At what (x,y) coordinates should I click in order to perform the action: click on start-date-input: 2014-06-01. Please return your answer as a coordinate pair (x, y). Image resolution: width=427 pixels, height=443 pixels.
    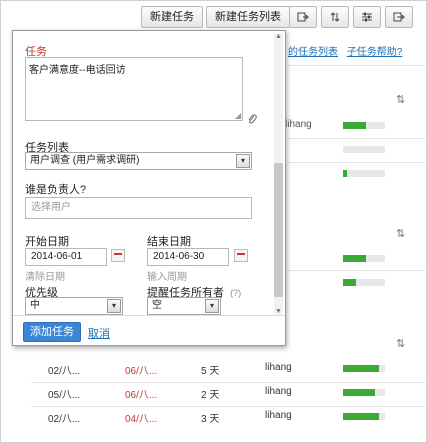
    Looking at the image, I should click on (66, 257).